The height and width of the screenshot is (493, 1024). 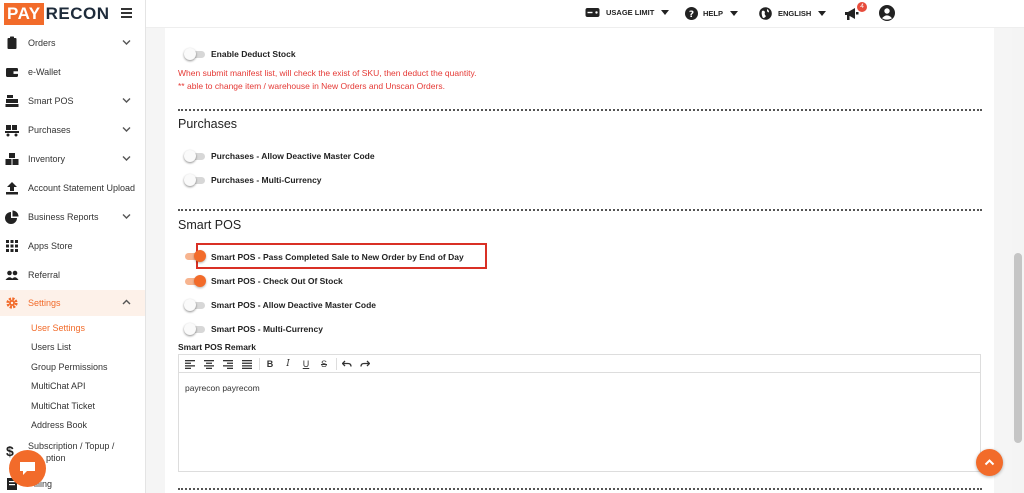 I want to click on help-label: HELP, so click(x=713, y=13).